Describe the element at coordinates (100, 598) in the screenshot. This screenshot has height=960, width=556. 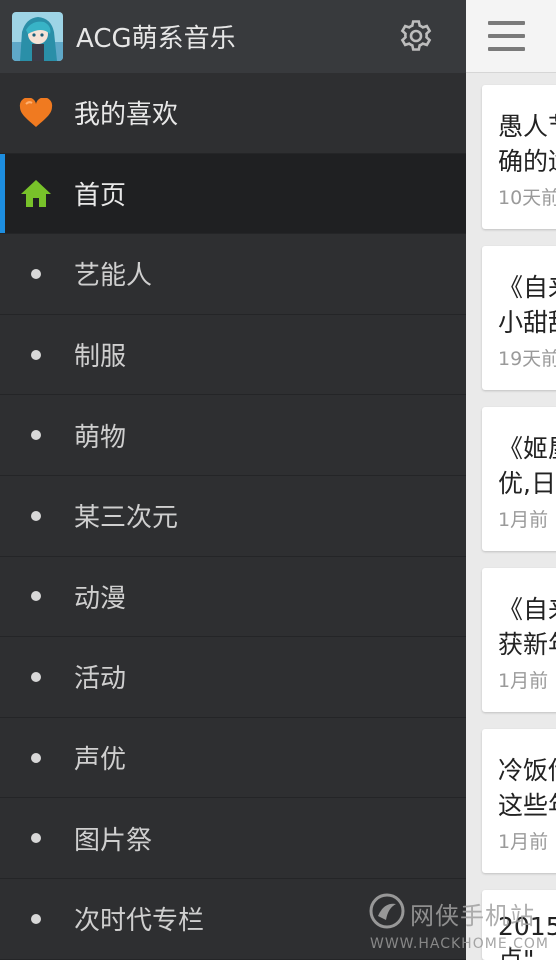
I see `menu-item-label: 动漫` at that location.